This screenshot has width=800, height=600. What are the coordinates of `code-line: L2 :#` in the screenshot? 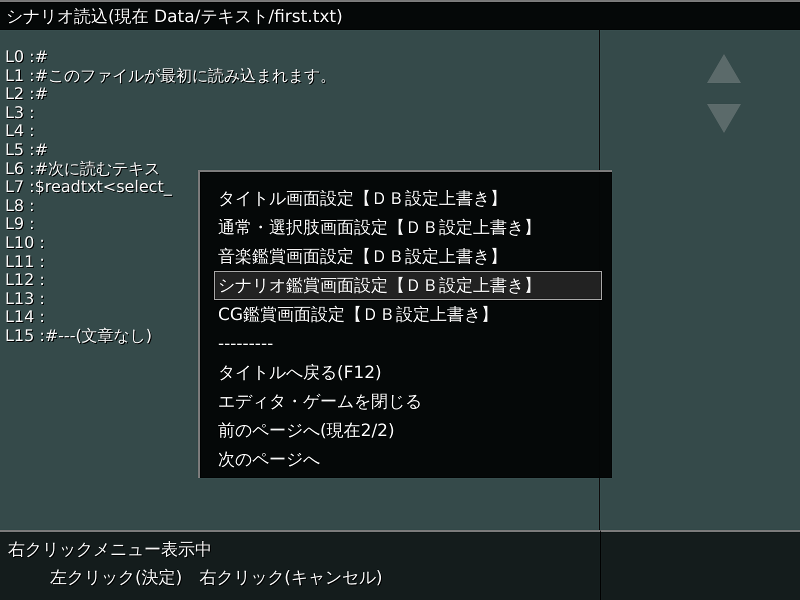 It's located at (26, 94).